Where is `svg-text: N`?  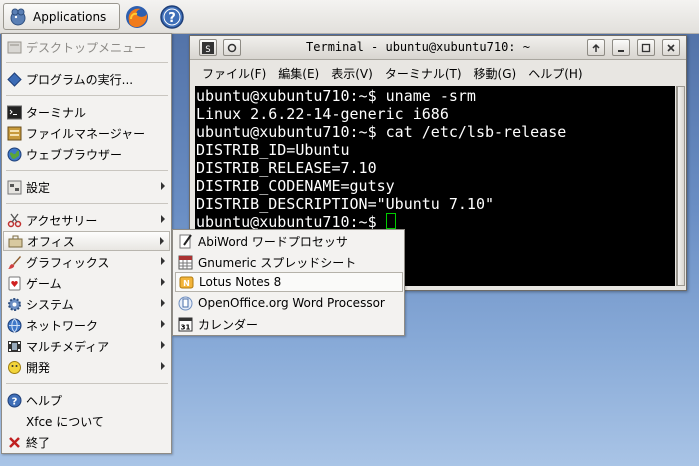 svg-text: N is located at coordinates (186, 283).